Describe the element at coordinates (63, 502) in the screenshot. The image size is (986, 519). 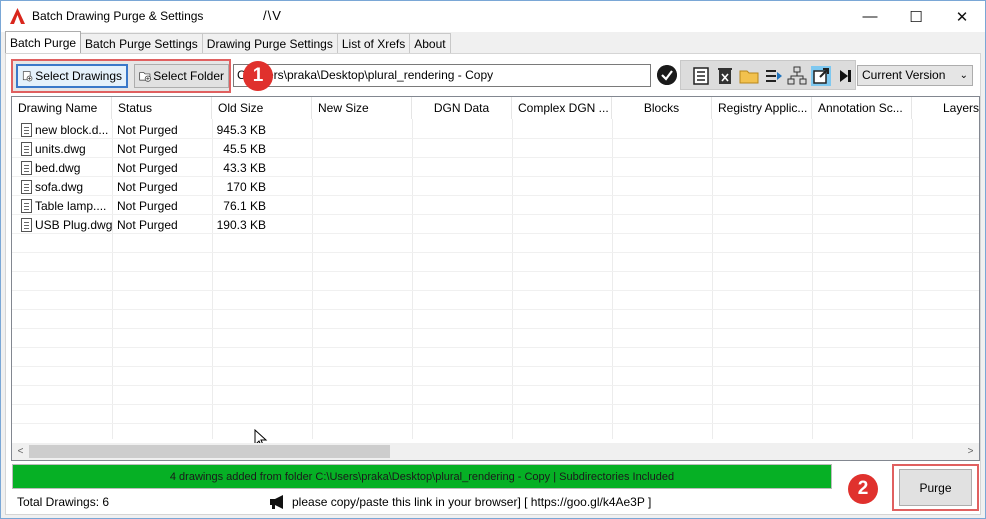
I see `total-drawings-label: Total Drawings: 6` at that location.